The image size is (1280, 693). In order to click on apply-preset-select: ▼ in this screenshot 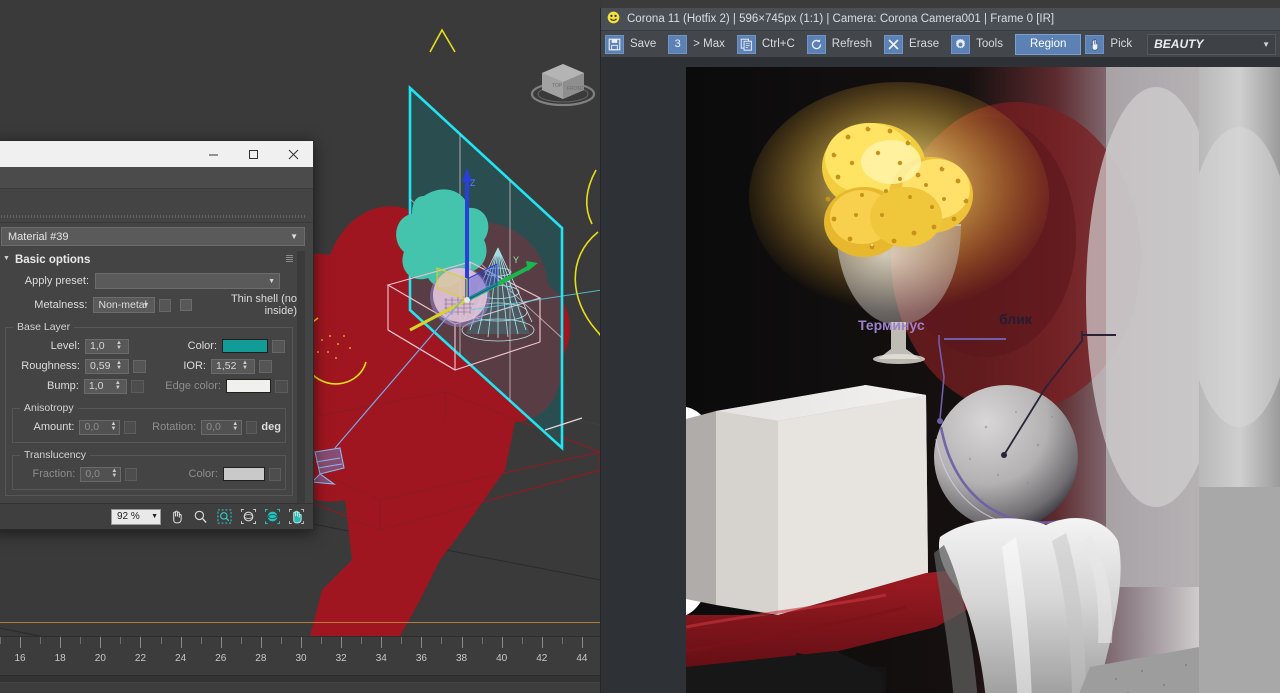, I will do `click(187, 281)`.